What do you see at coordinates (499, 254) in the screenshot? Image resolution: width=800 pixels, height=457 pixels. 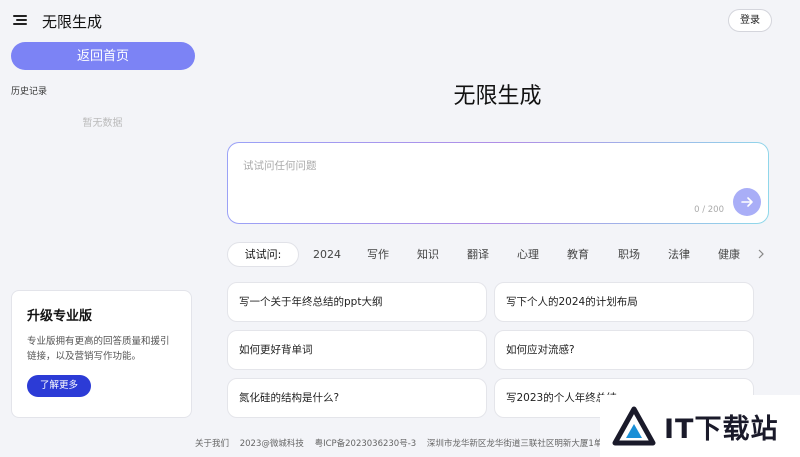 I see `category-tabs: 试试问: 2024 写作 知识 翻译 心理 教育 职场 法律 健康` at bounding box center [499, 254].